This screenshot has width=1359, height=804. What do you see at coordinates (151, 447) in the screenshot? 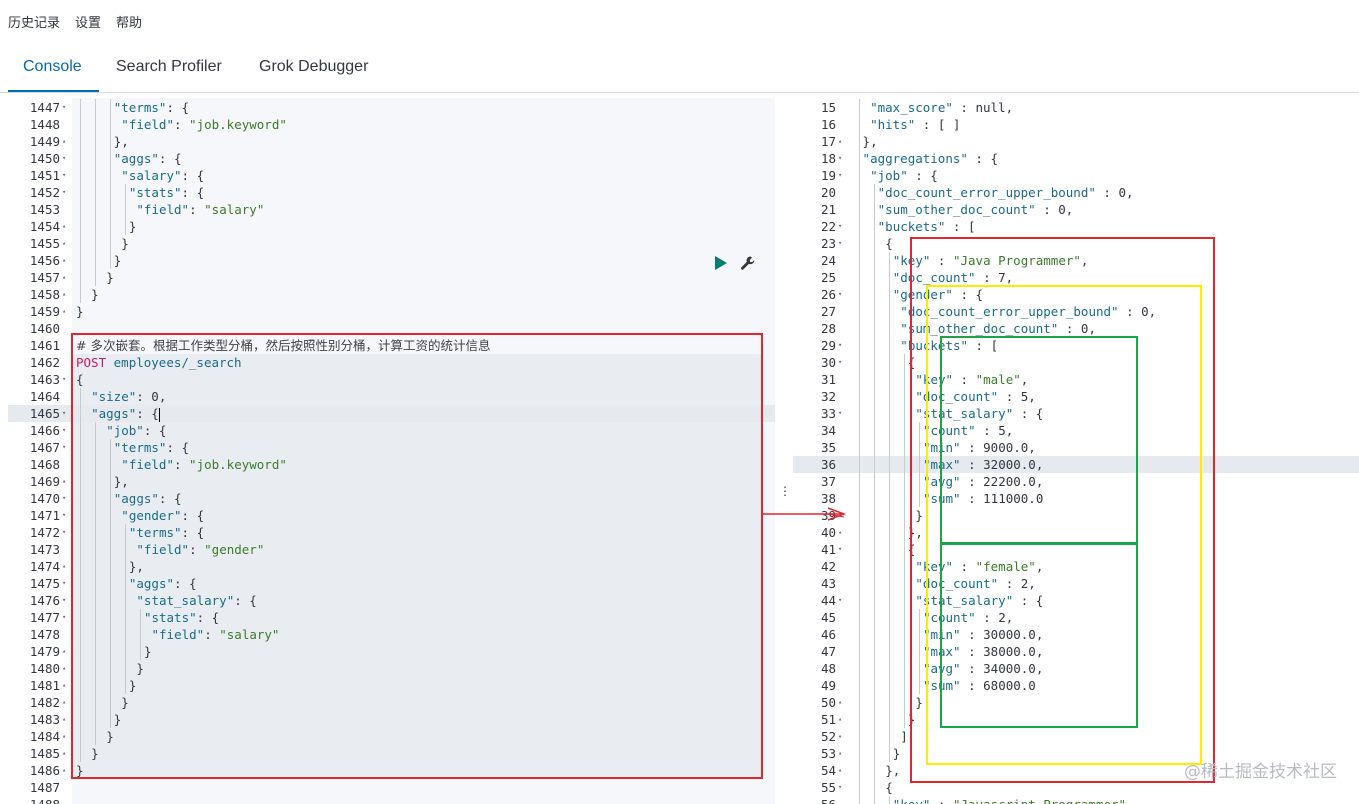
I see `code-line: "terms": {` at bounding box center [151, 447].